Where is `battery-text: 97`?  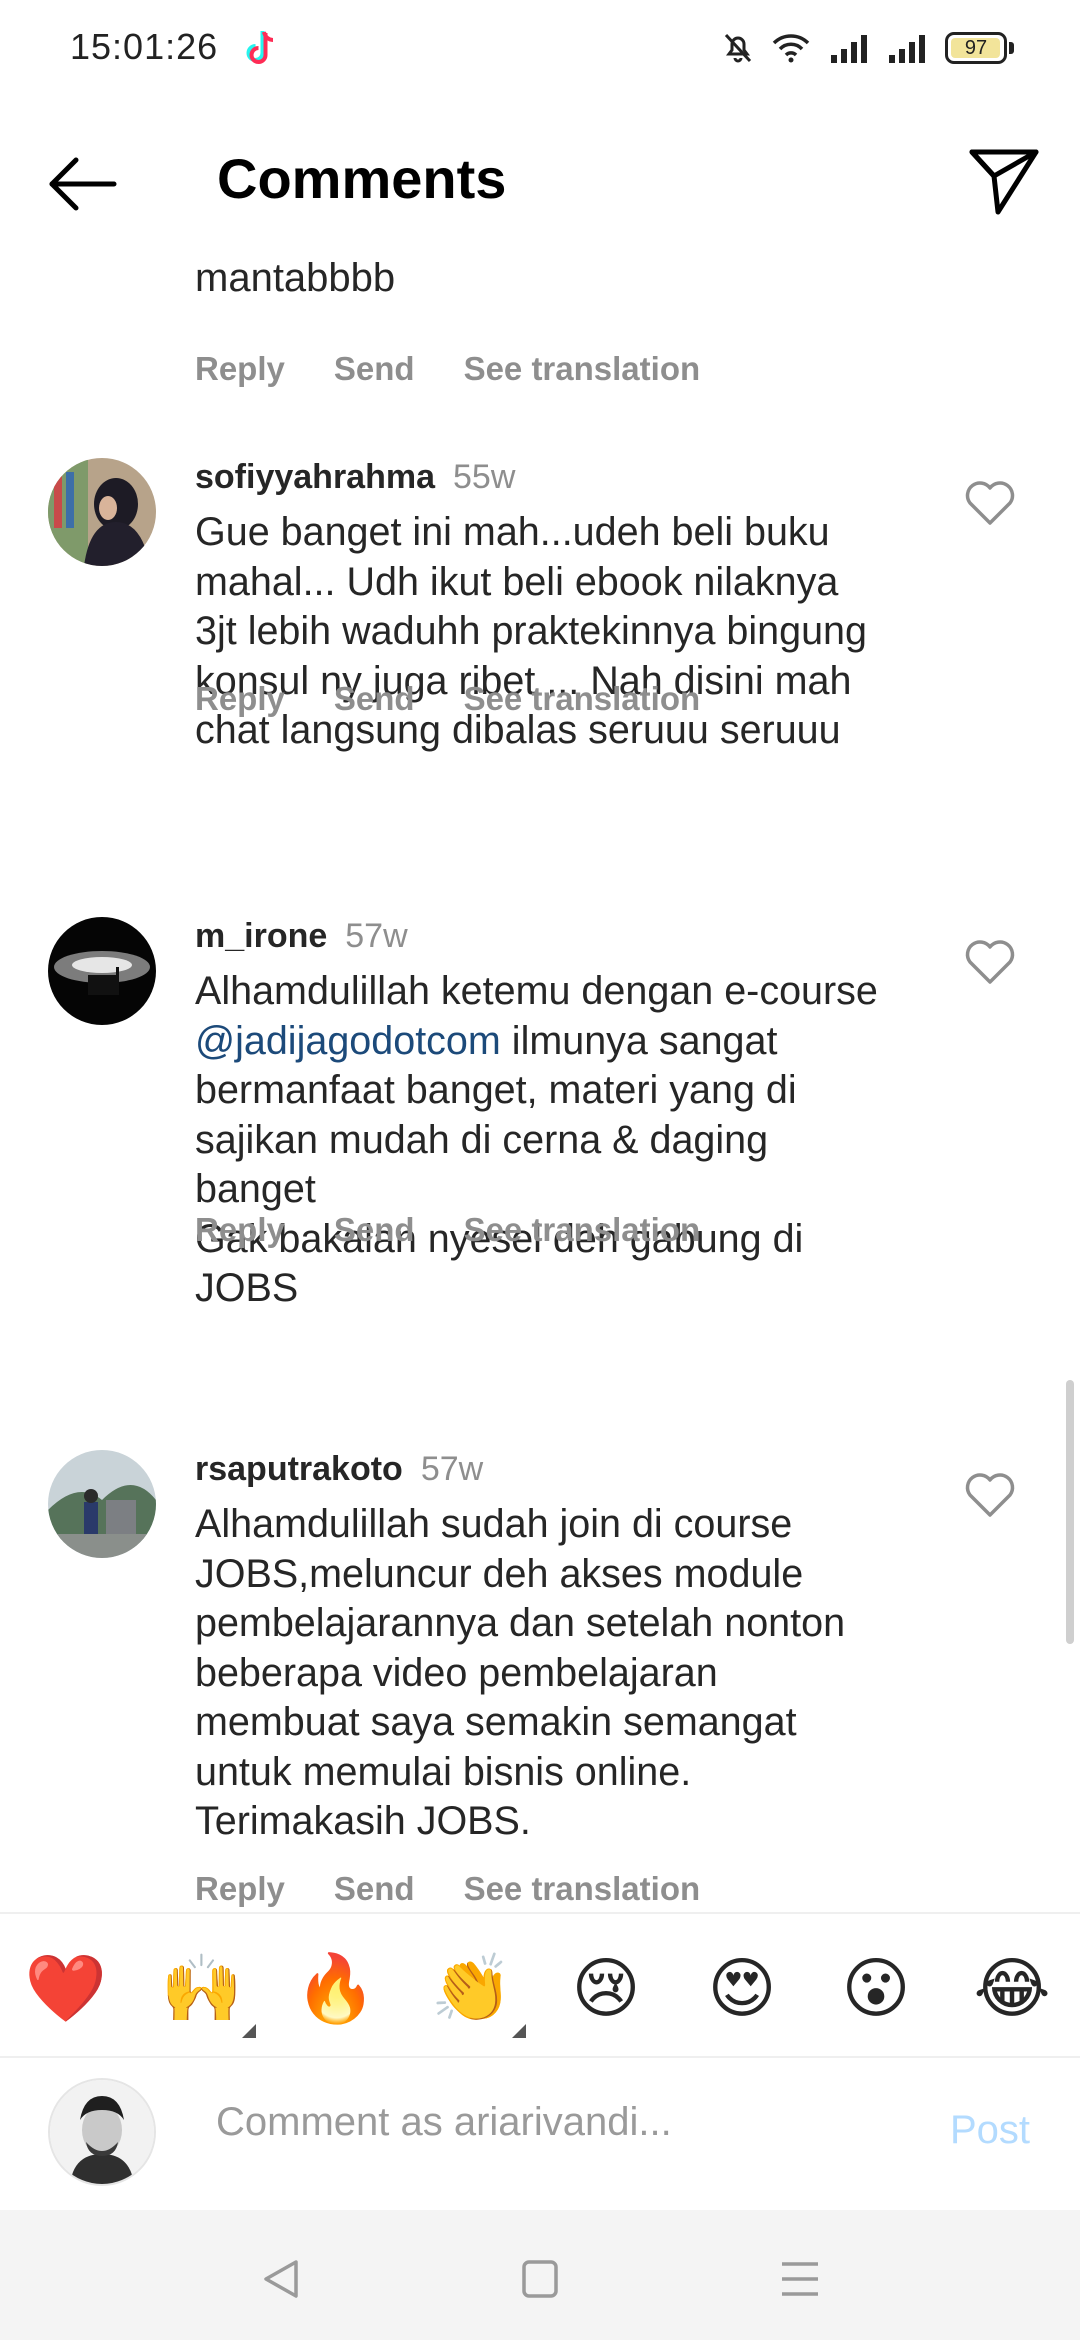 battery-text: 97 is located at coordinates (976, 47).